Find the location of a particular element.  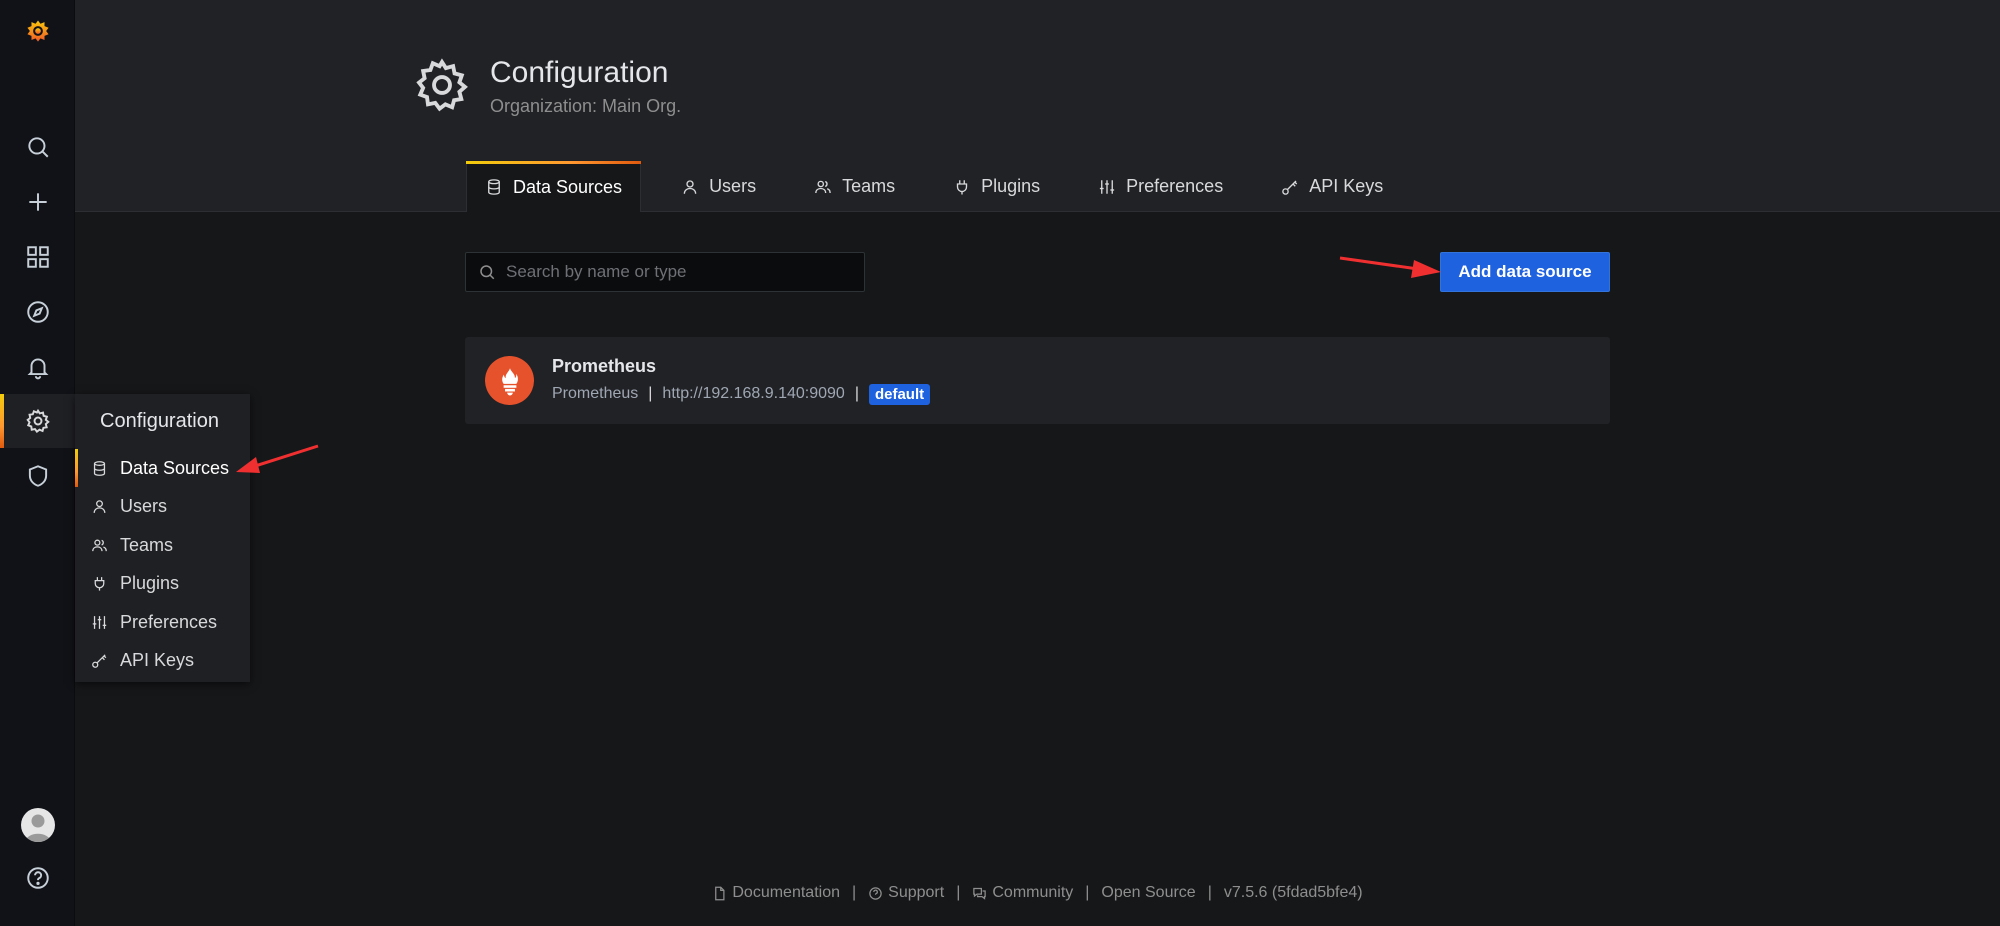

flyout-item-plugins: Plugins is located at coordinates (162, 583).